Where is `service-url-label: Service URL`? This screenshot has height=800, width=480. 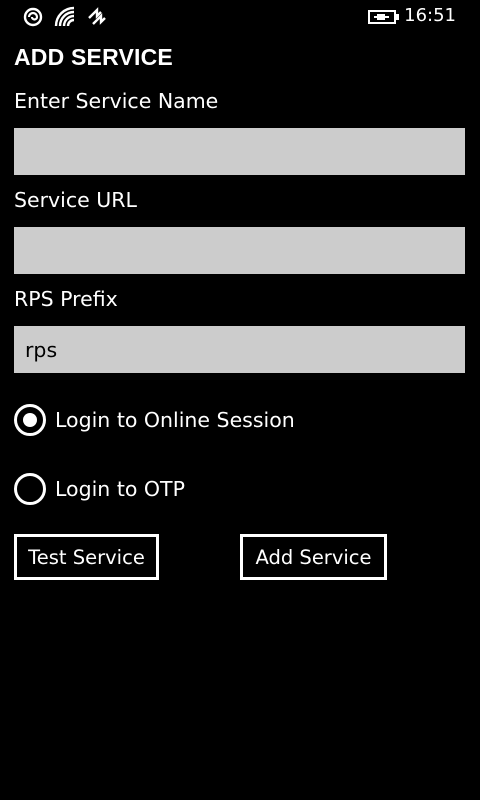
service-url-label: Service URL is located at coordinates (75, 200).